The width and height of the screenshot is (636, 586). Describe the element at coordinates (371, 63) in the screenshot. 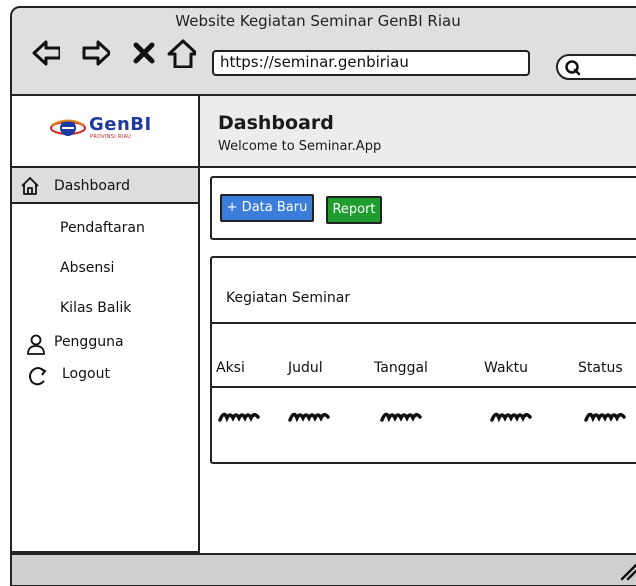

I see `url-input: https://seminar.genbiriau` at that location.